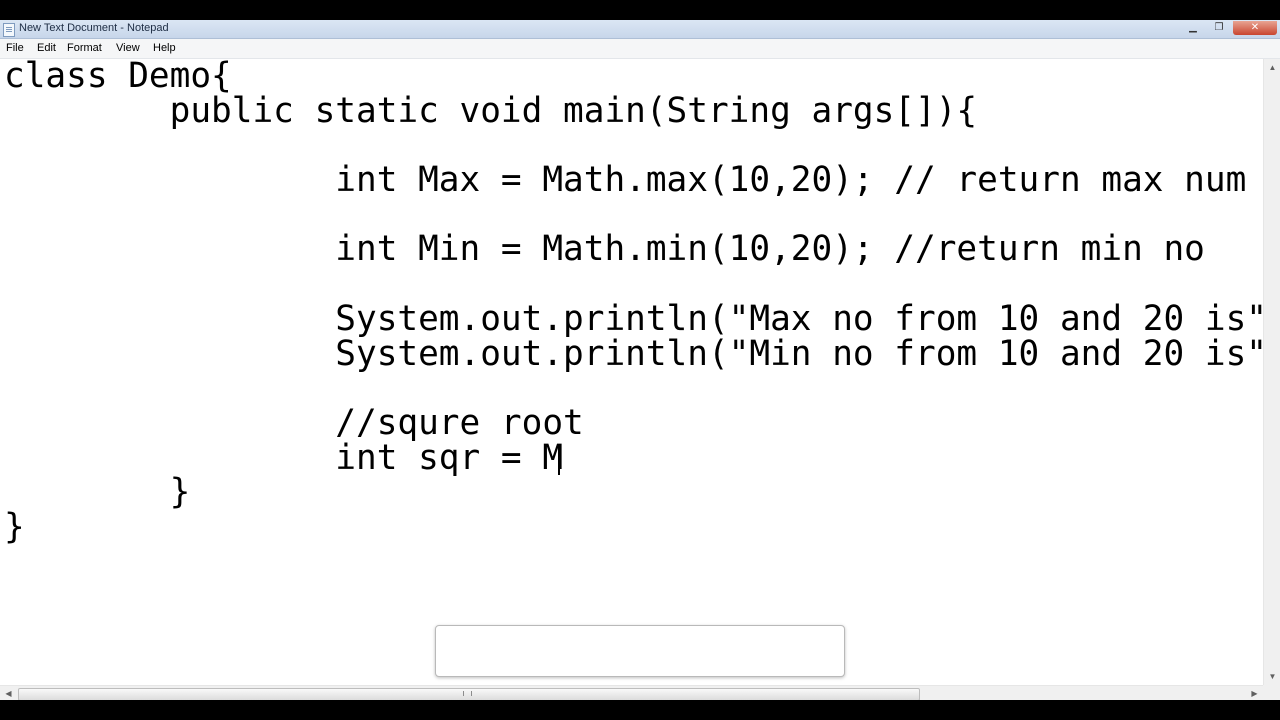 The width and height of the screenshot is (1280, 720). Describe the element at coordinates (640, 651) in the screenshot. I see `overlay-popup-box` at that location.